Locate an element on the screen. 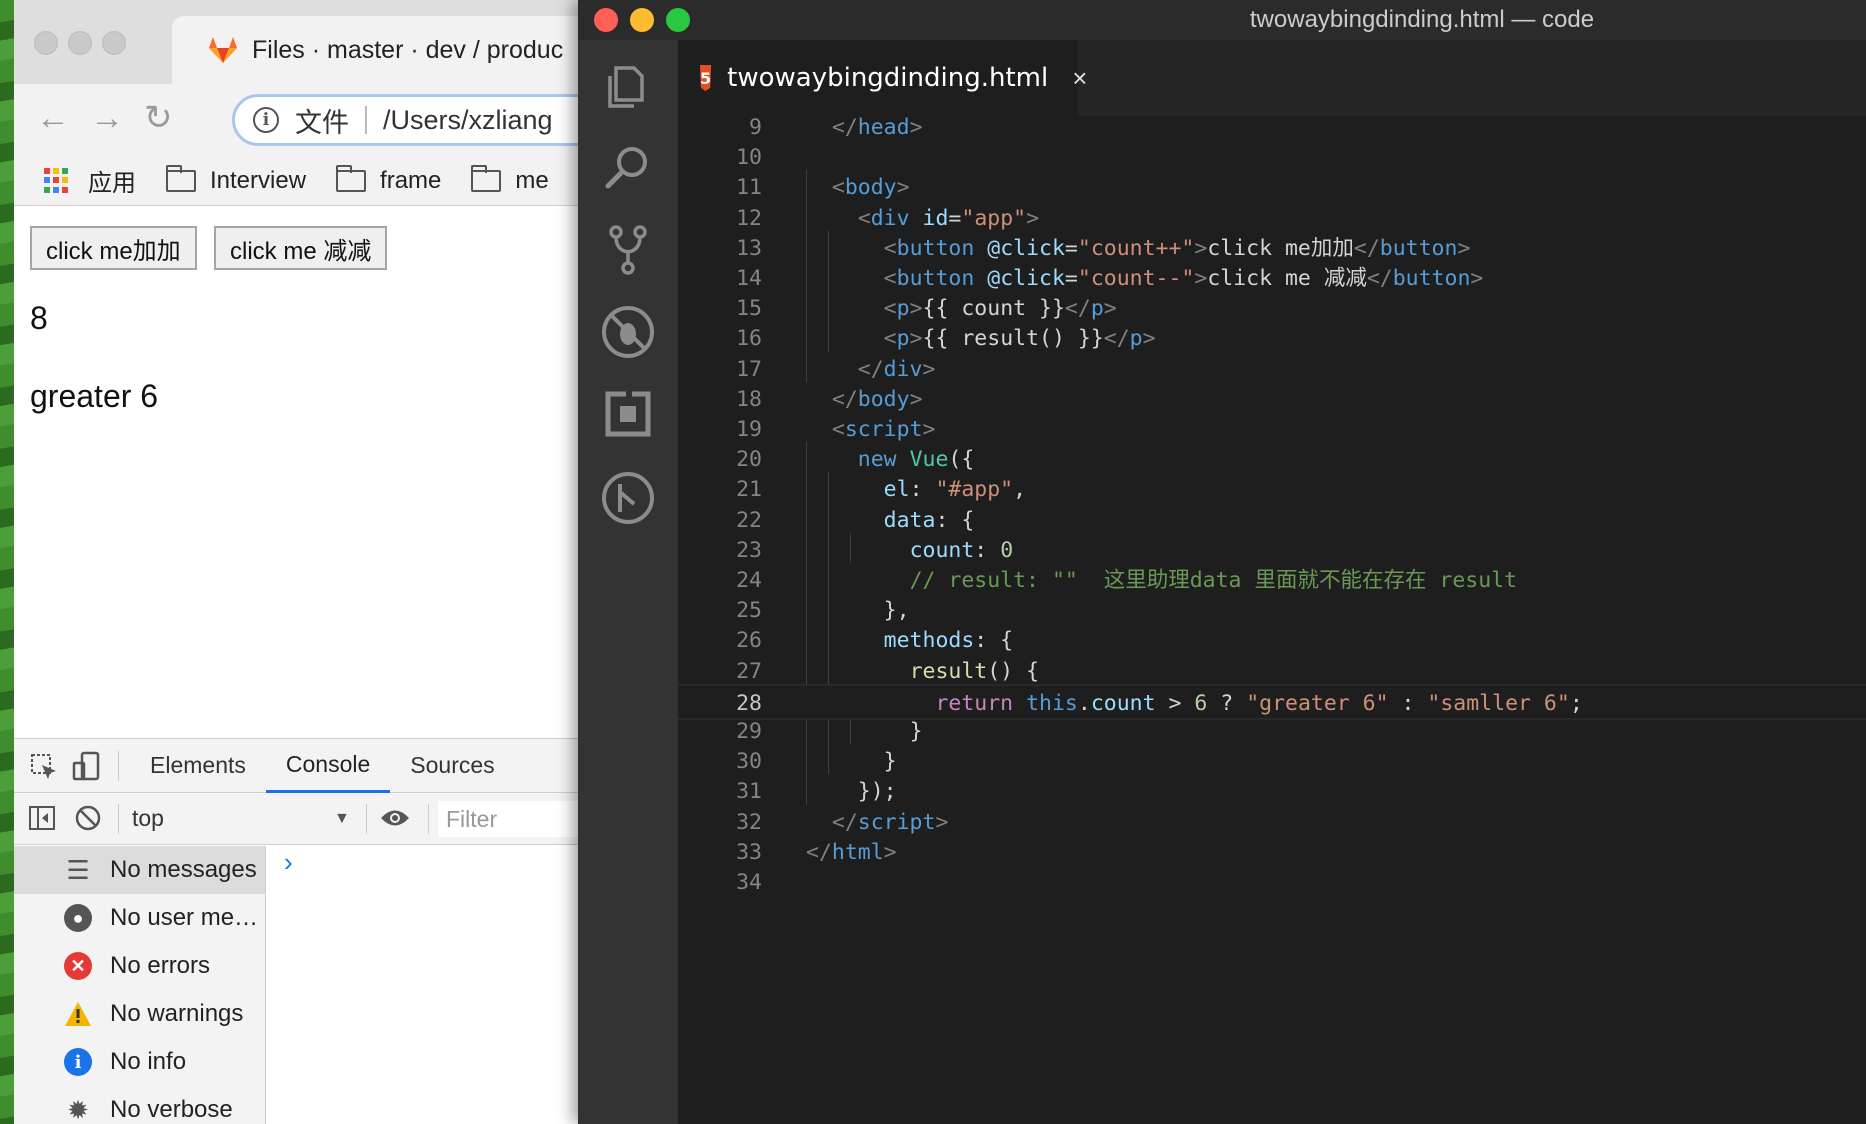 The width and height of the screenshot is (1866, 1124). editor-tab: 5 twowaybingdinding.html × is located at coordinates (882, 78).